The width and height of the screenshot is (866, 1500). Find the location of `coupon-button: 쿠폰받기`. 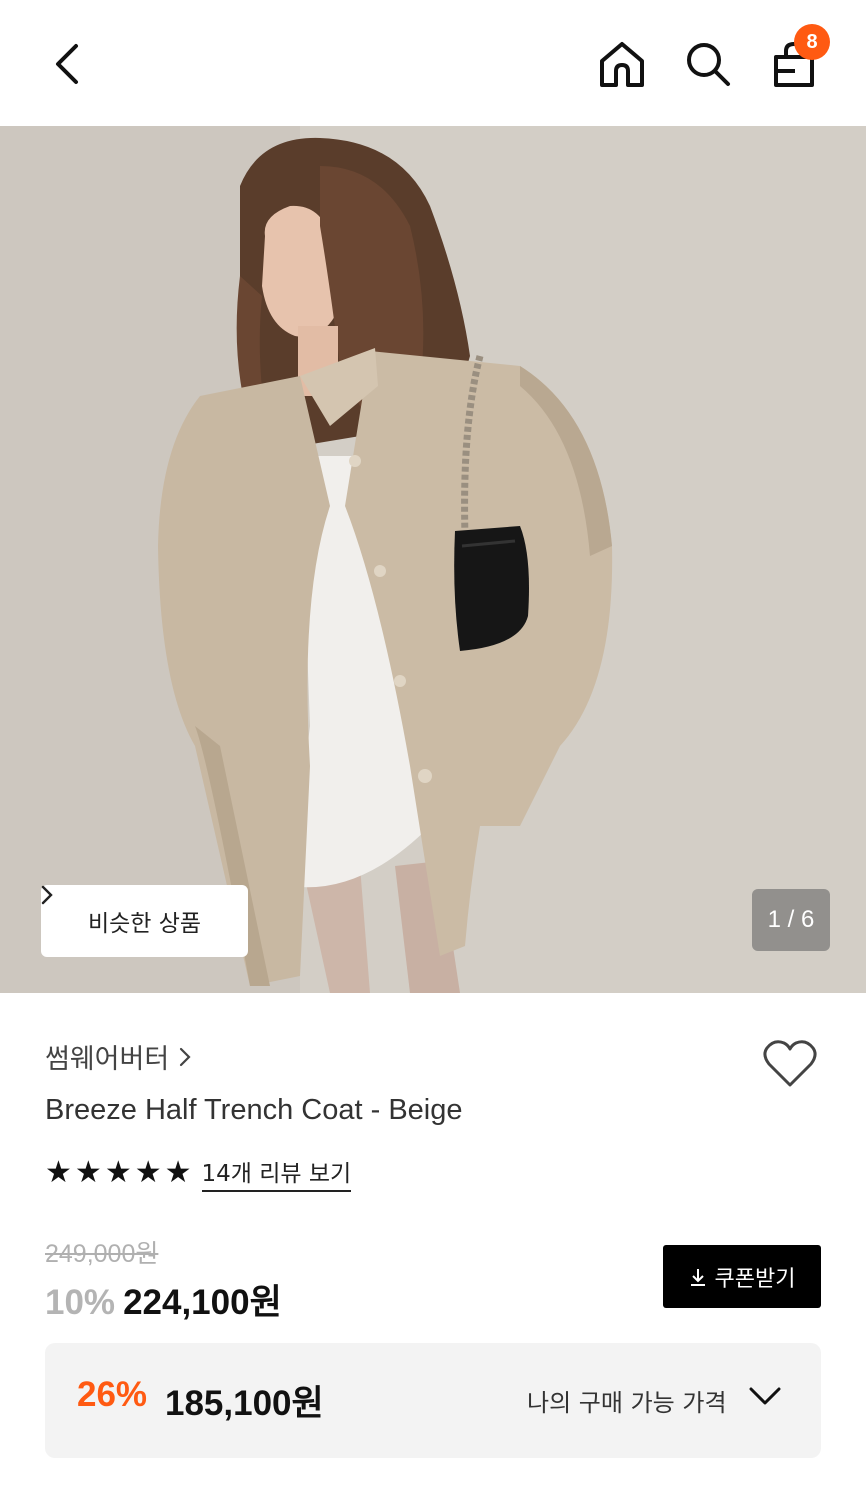

coupon-button: 쿠폰받기 is located at coordinates (742, 1276).